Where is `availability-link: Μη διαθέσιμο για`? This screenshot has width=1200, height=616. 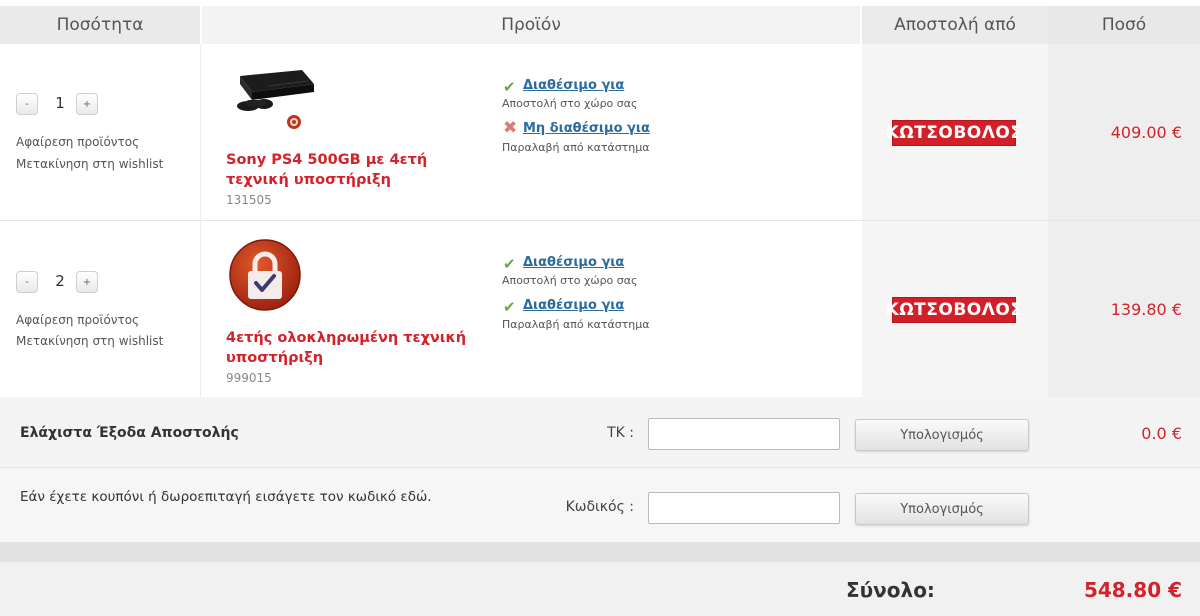
availability-link: Μη διαθέσιμο για is located at coordinates (586, 128).